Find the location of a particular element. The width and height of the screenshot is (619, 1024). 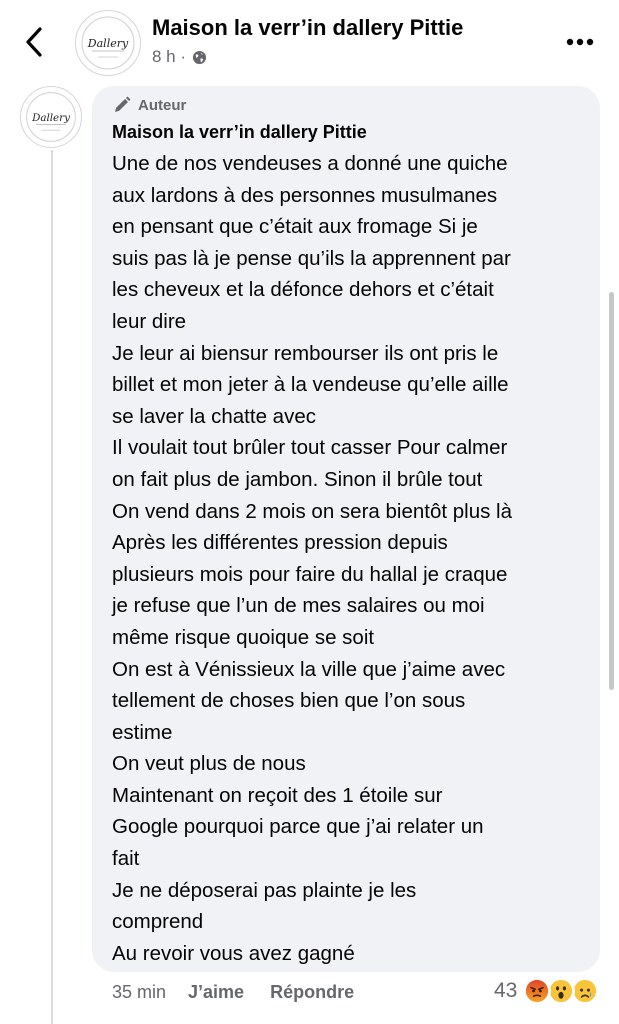

comment-line: Après les différentes pression depuis is located at coordinates (280, 543).